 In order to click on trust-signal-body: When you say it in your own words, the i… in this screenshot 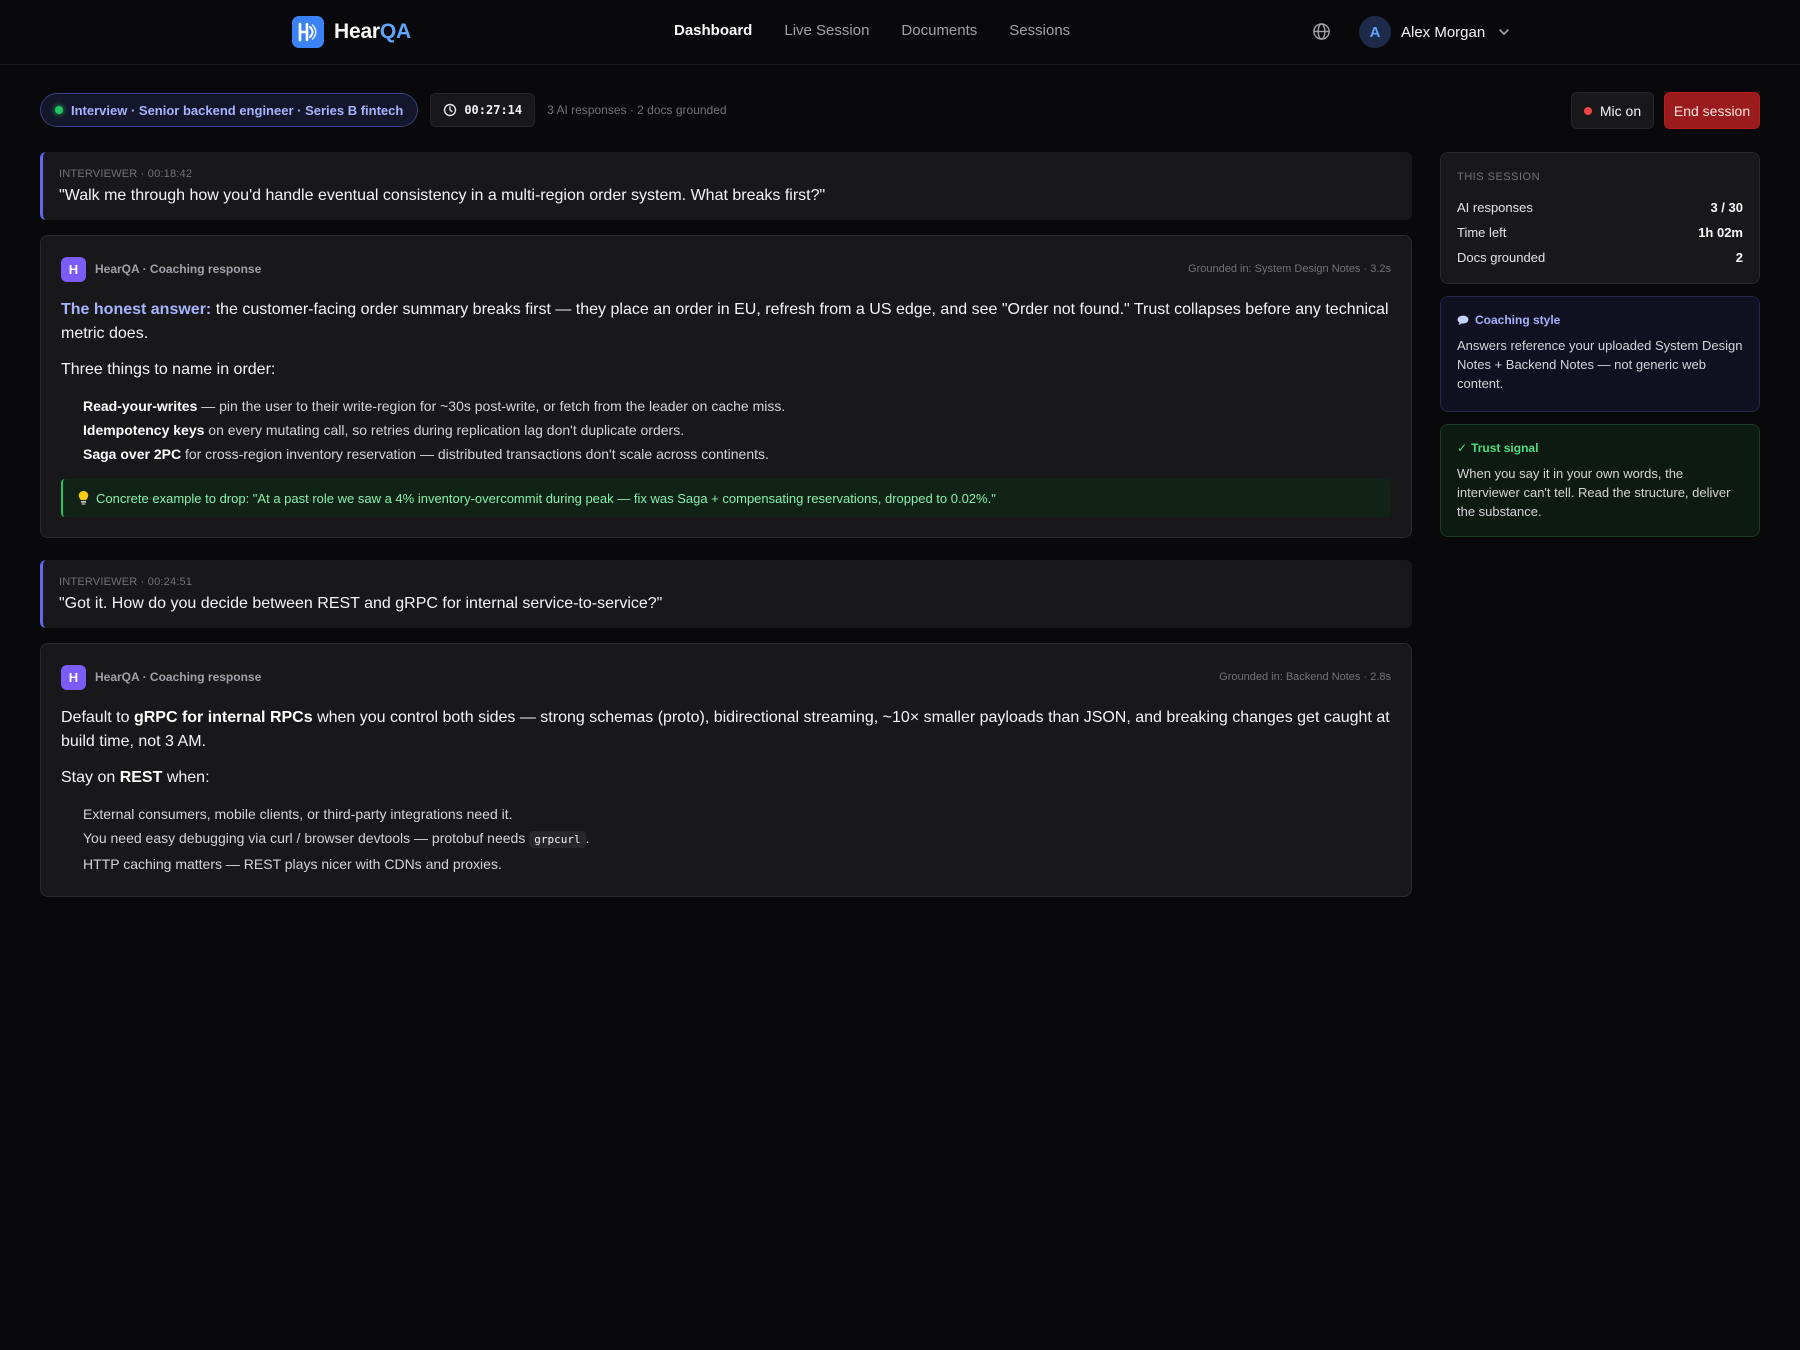, I will do `click(1594, 492)`.